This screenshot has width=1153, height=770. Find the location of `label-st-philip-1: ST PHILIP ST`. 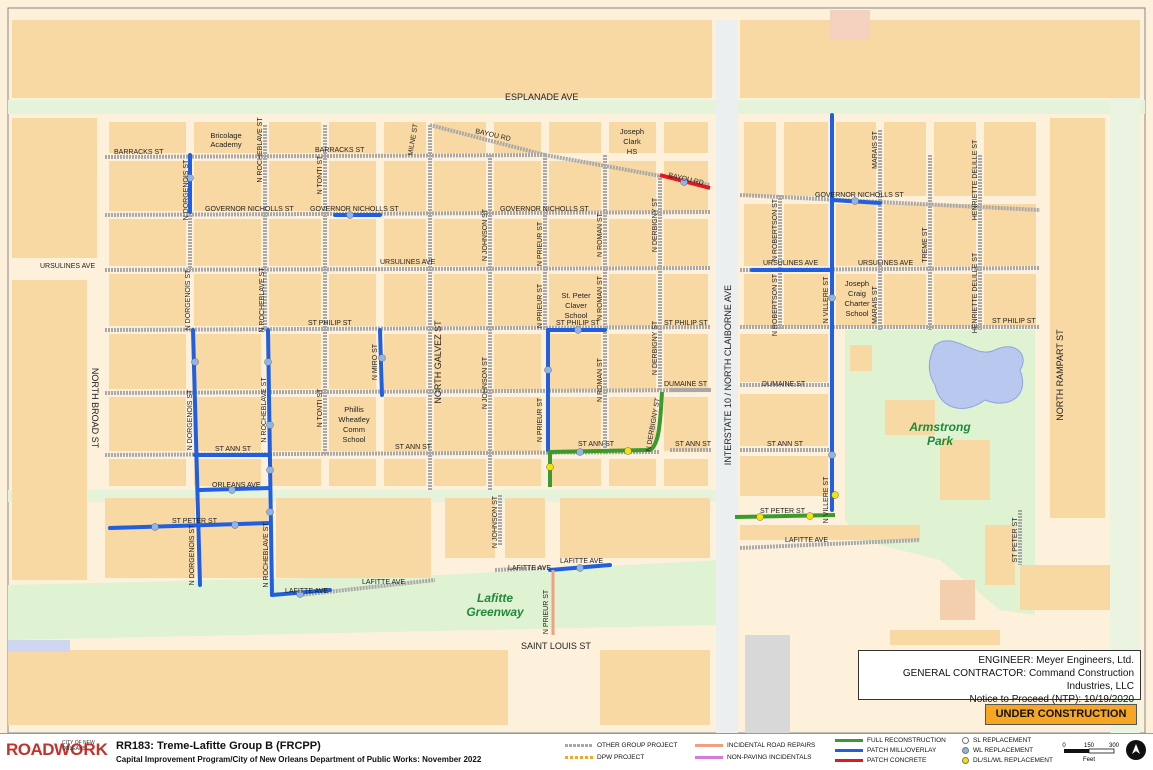

label-st-philip-1: ST PHILIP ST is located at coordinates (330, 323).